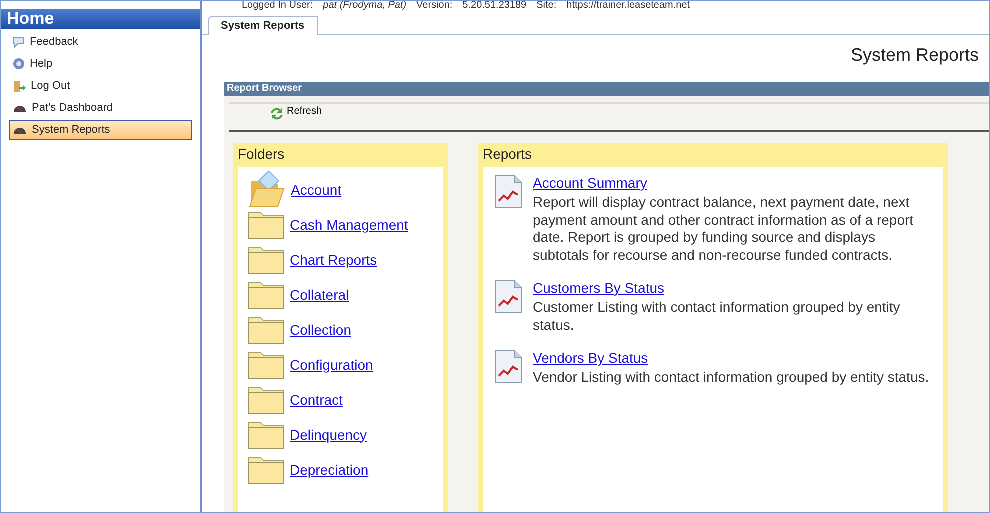 This screenshot has height=513, width=990. What do you see at coordinates (332, 364) in the screenshot?
I see `folder-link: Configuration` at bounding box center [332, 364].